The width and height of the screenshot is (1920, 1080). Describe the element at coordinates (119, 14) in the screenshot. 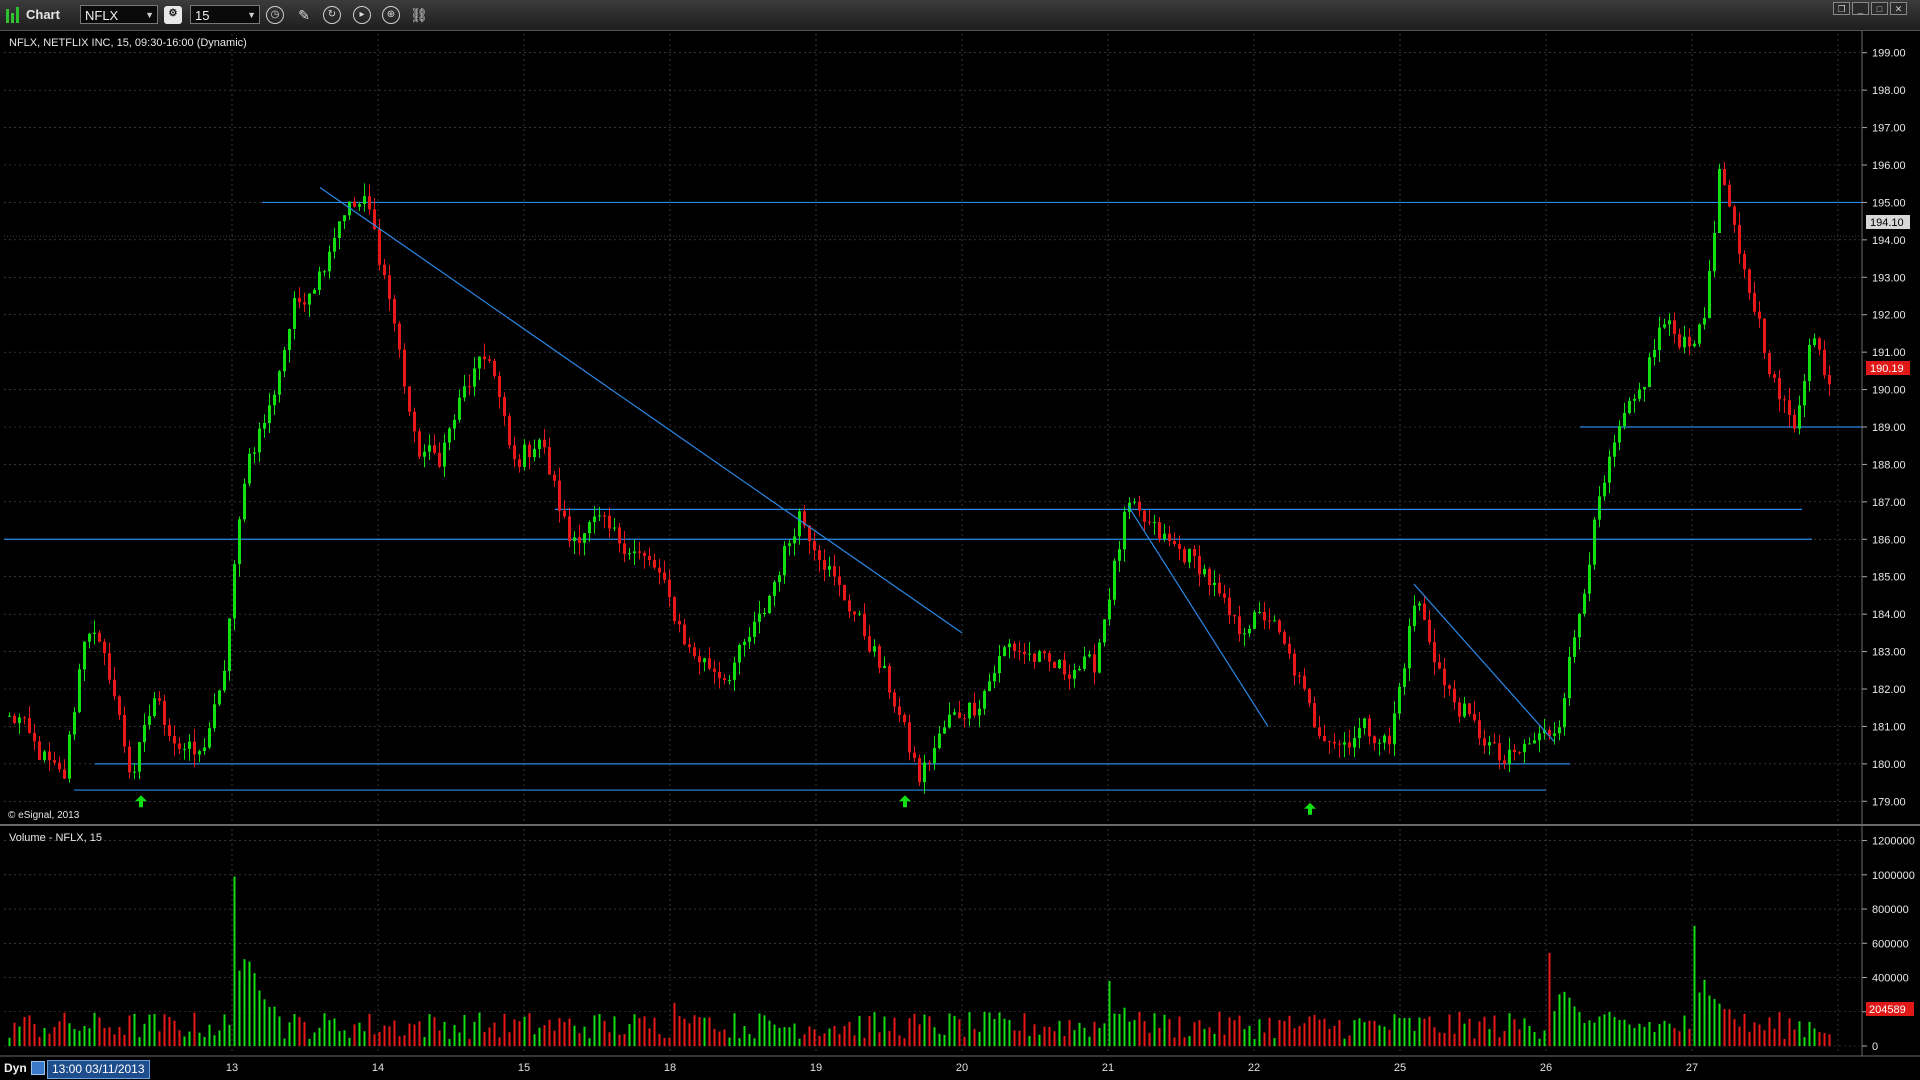

I see `symbol-input: NFLX ▼` at that location.